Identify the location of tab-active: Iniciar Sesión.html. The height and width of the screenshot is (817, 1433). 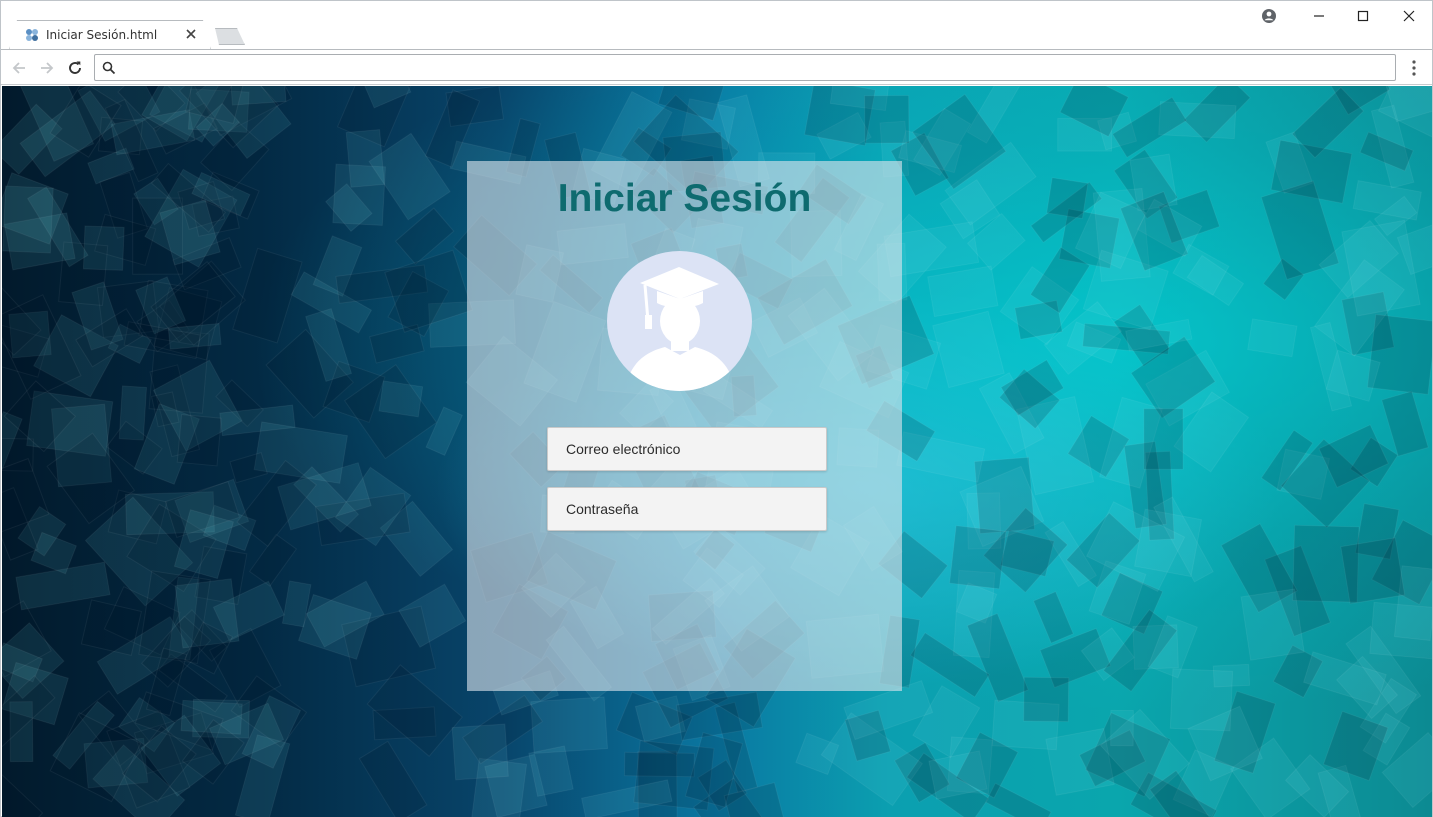
(110, 35).